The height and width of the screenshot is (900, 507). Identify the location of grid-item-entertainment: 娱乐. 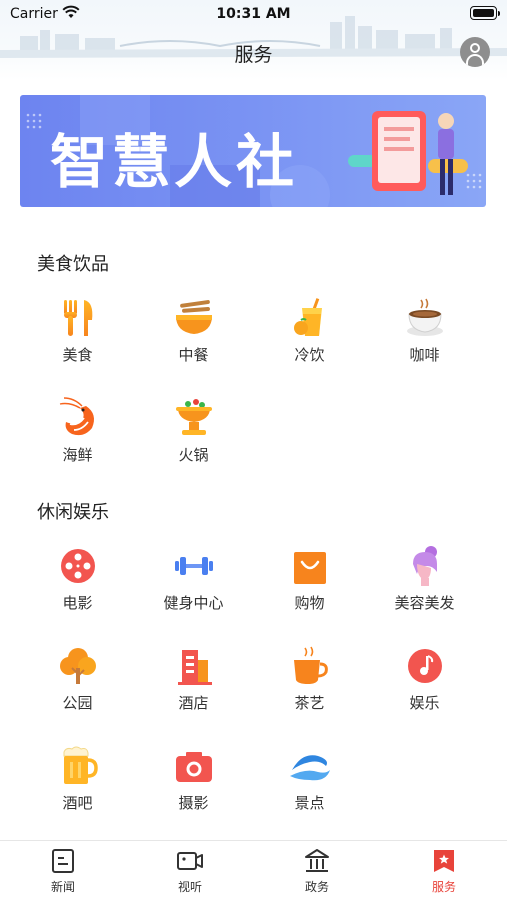
(424, 678).